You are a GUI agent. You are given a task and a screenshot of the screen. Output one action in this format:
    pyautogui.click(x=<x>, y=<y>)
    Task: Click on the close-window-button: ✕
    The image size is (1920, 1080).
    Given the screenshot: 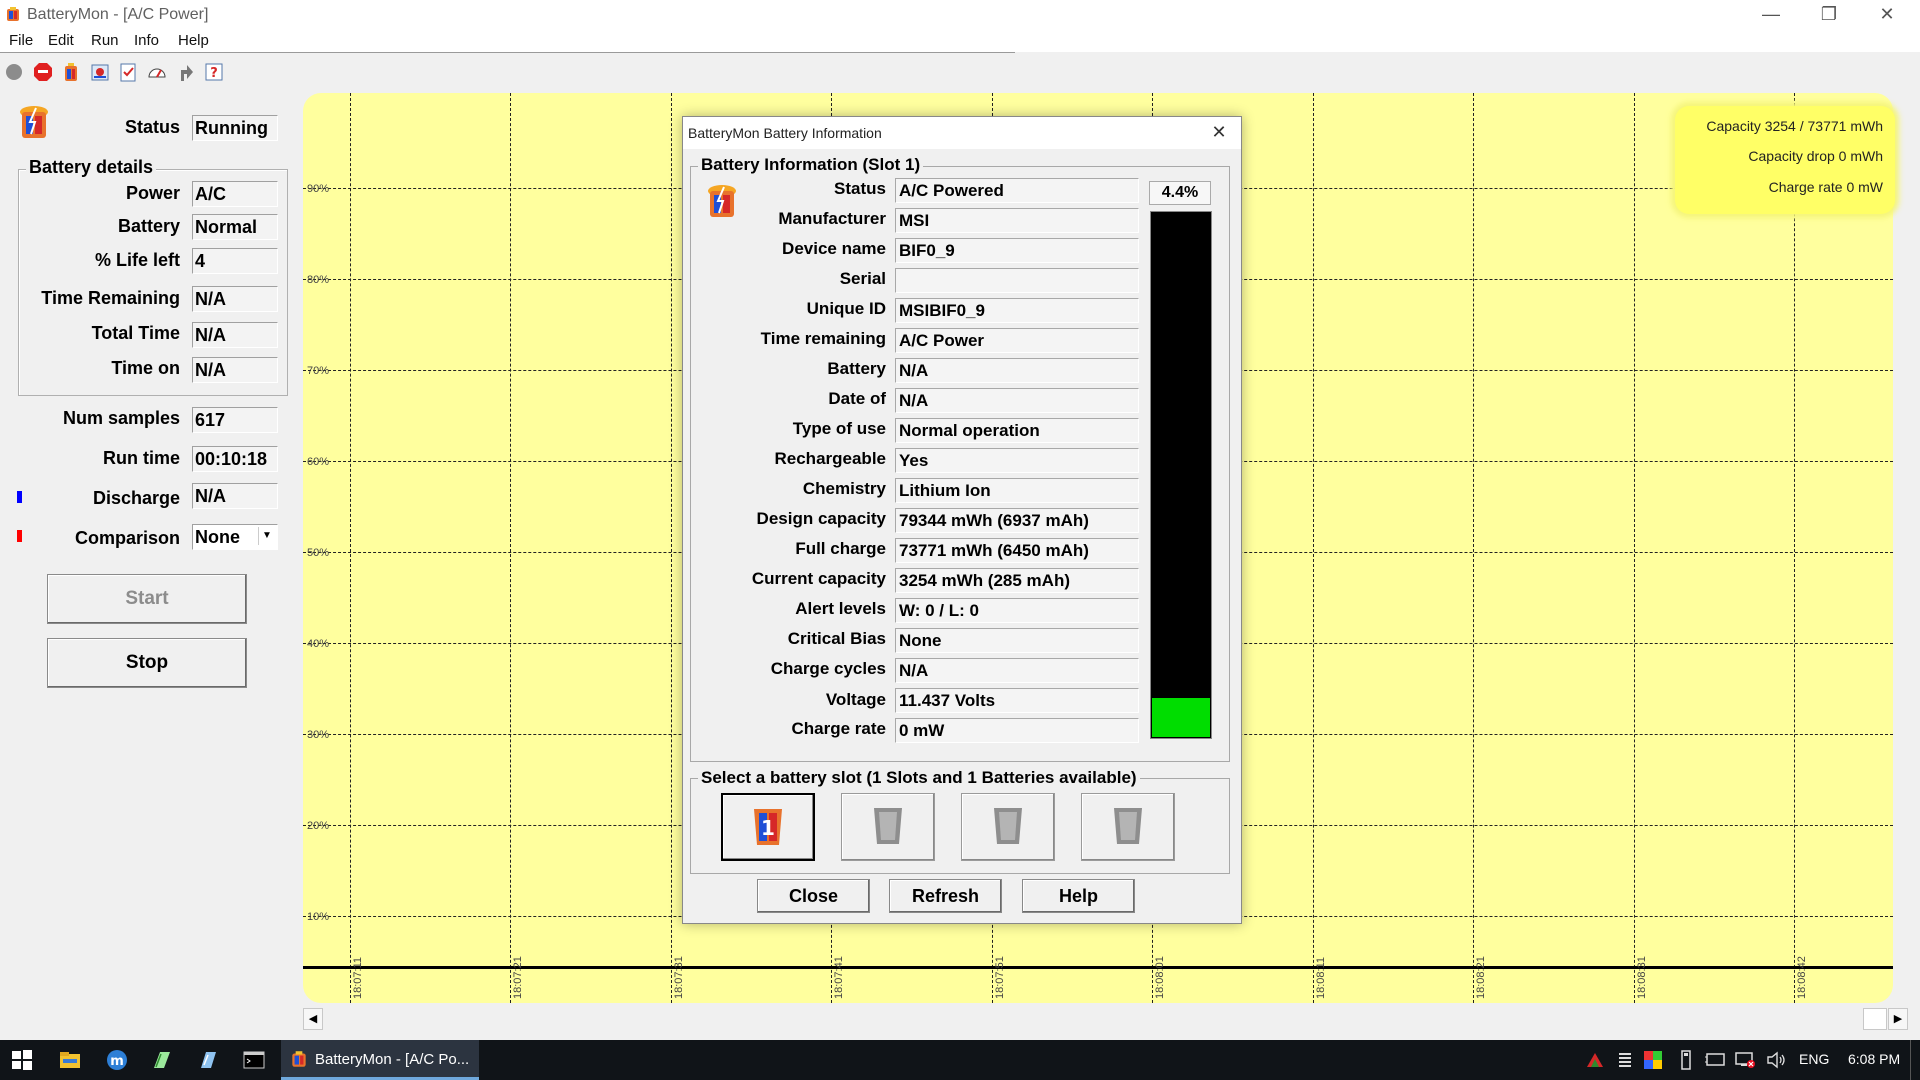 What is the action you would take?
    pyautogui.click(x=1887, y=15)
    